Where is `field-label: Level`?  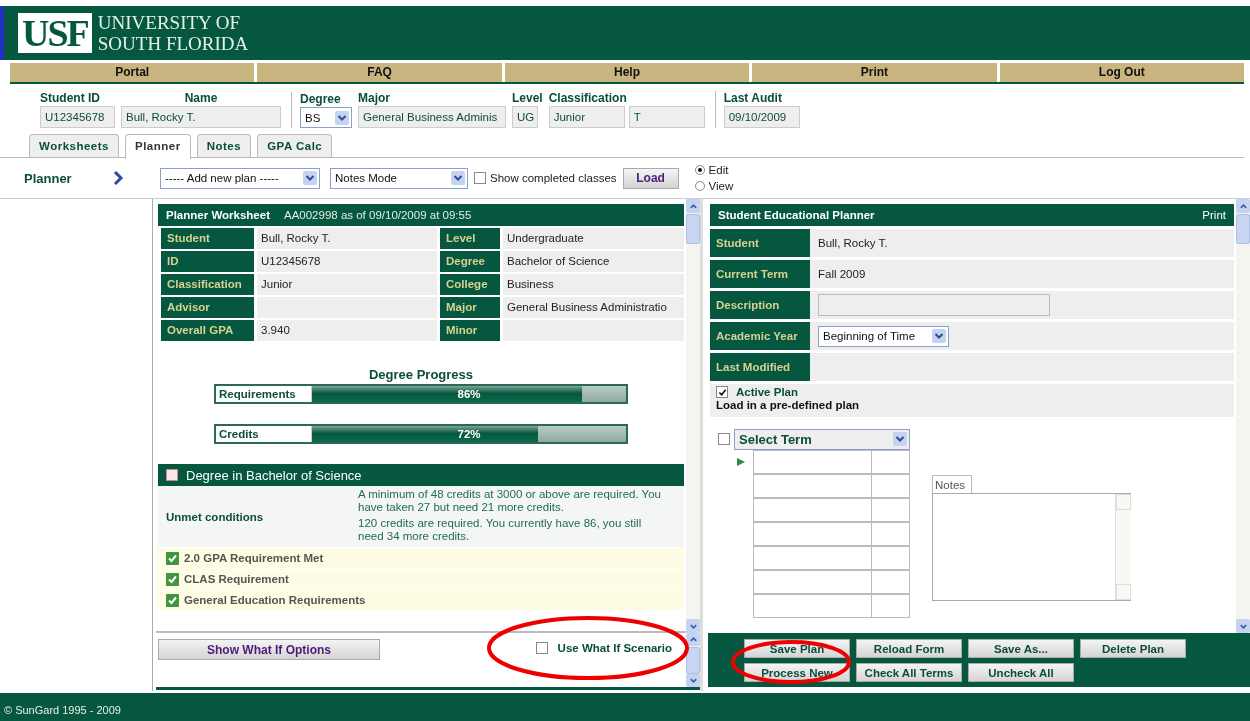 field-label: Level is located at coordinates (527, 98).